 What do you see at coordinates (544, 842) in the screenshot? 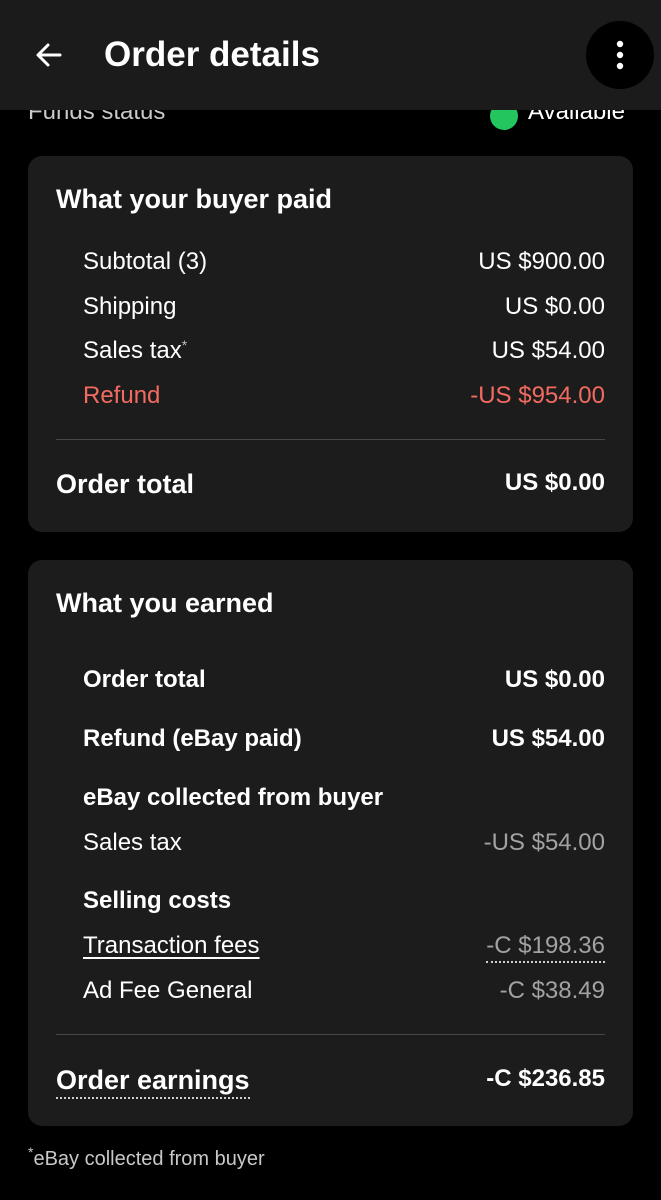
I see `earned-sales-tax-value: -US $54.00` at bounding box center [544, 842].